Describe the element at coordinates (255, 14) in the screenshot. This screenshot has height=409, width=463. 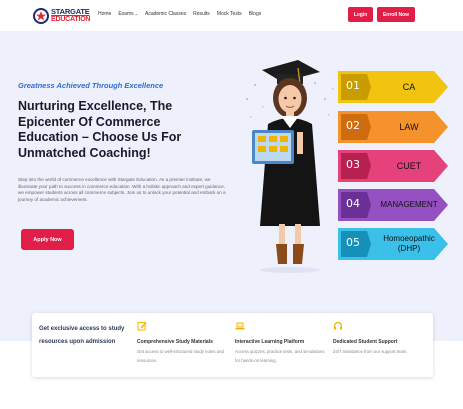
I see `nav-blogs: Blogs` at that location.